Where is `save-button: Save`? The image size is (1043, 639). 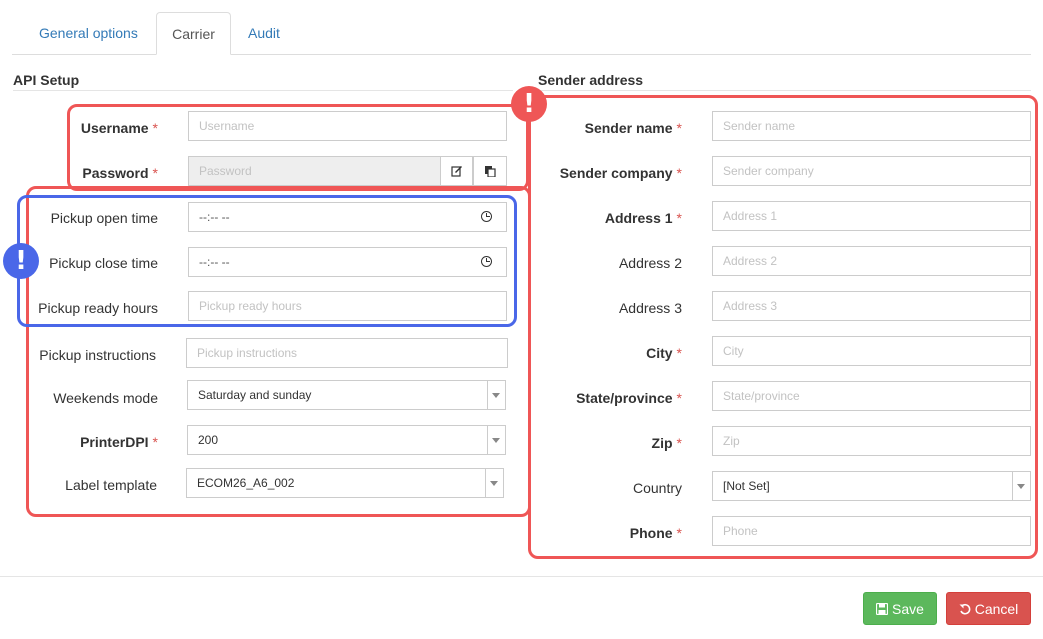 save-button: Save is located at coordinates (900, 608).